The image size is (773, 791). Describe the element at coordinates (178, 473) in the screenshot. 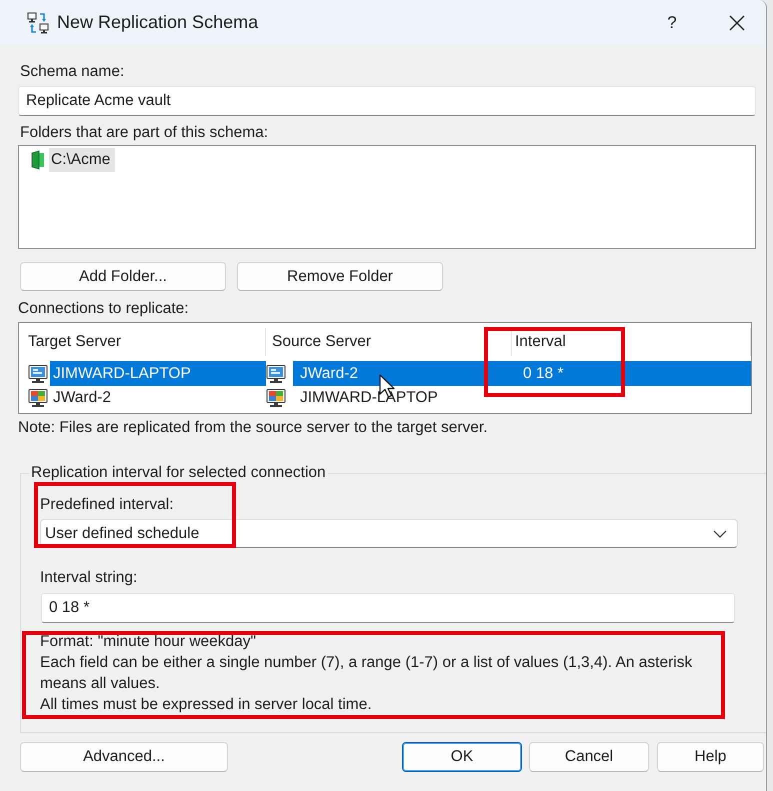

I see `group-title: Replication interval for selected connection` at that location.